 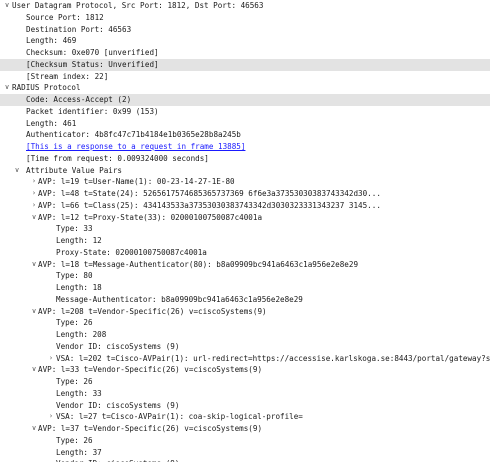 I want to click on tree-row-label: Destination Port: 46563, so click(x=79, y=29).